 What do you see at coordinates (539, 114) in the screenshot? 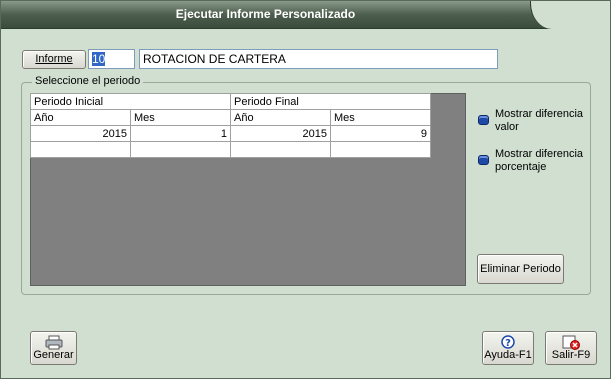
I see `diff-value-label-line1: Mostrar diferencia` at bounding box center [539, 114].